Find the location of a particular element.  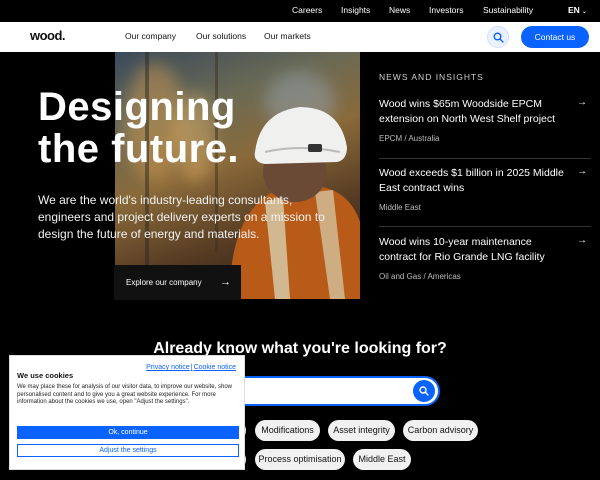

utility-link-sustainability: Sustainability is located at coordinates (508, 10).